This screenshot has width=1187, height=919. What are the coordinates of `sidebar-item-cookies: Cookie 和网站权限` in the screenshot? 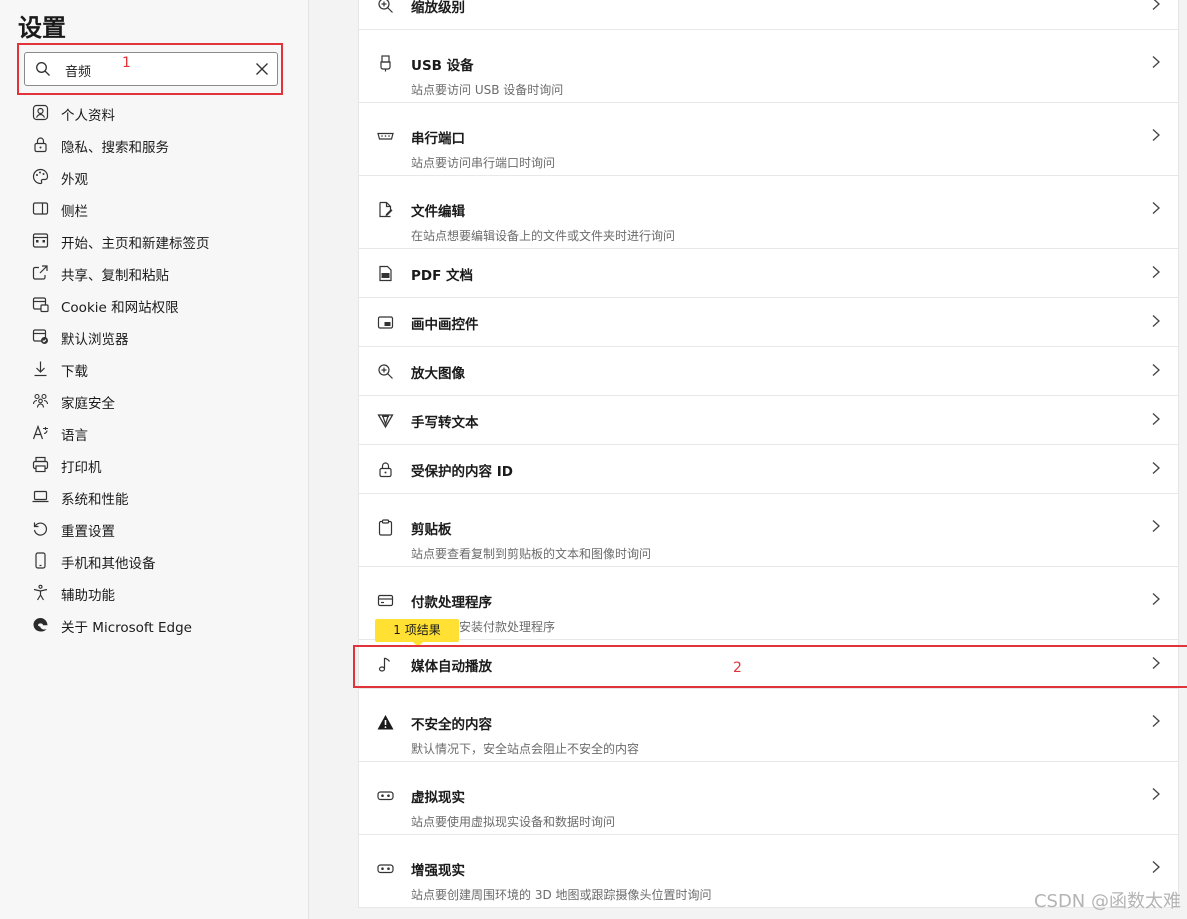 It's located at (154, 304).